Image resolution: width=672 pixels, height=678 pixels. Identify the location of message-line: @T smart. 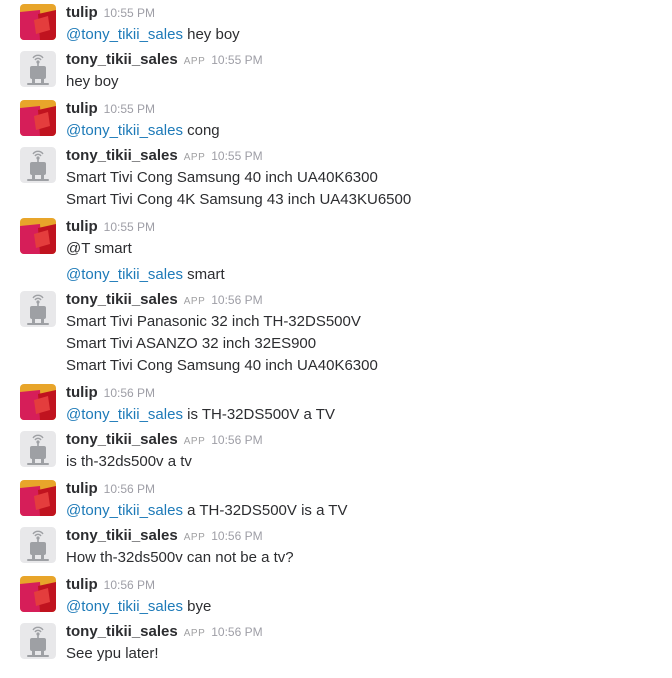
(145, 249).